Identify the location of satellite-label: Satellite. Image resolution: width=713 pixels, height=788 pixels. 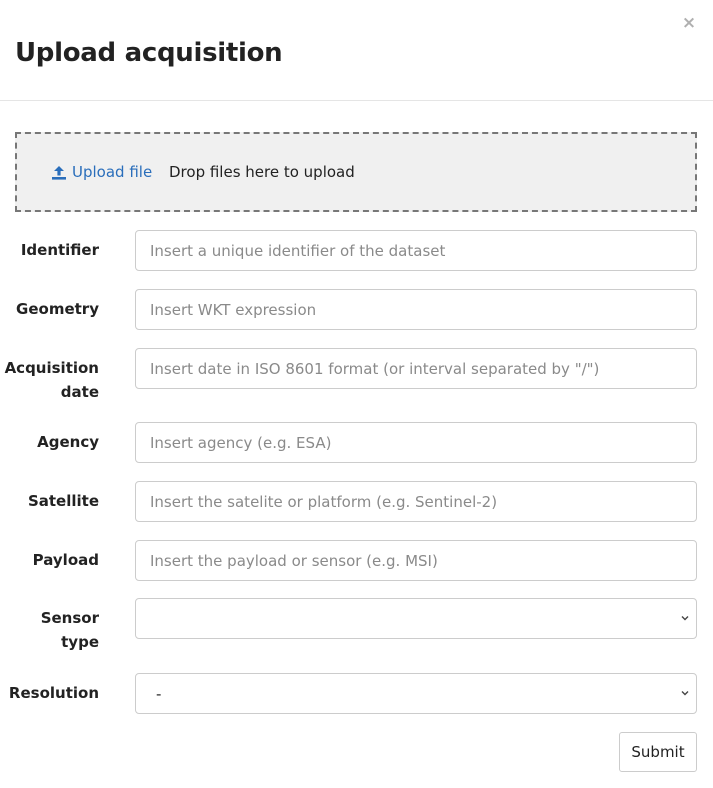
(63, 501).